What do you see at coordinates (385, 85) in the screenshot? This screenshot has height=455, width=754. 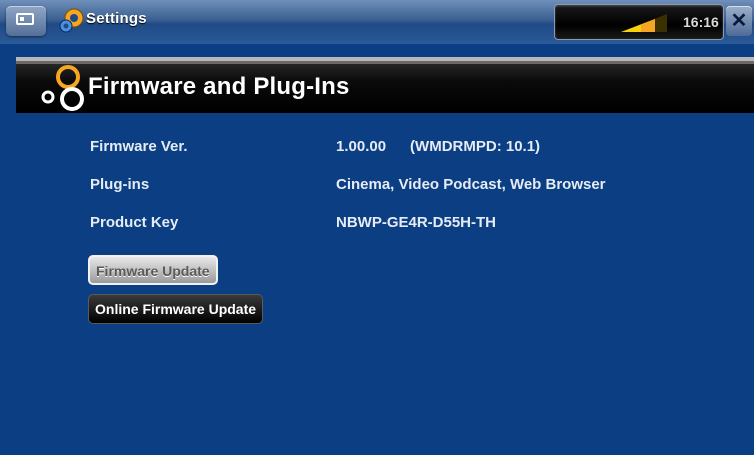 I see `section-header: Firmware and Plug-Ins` at bounding box center [385, 85].